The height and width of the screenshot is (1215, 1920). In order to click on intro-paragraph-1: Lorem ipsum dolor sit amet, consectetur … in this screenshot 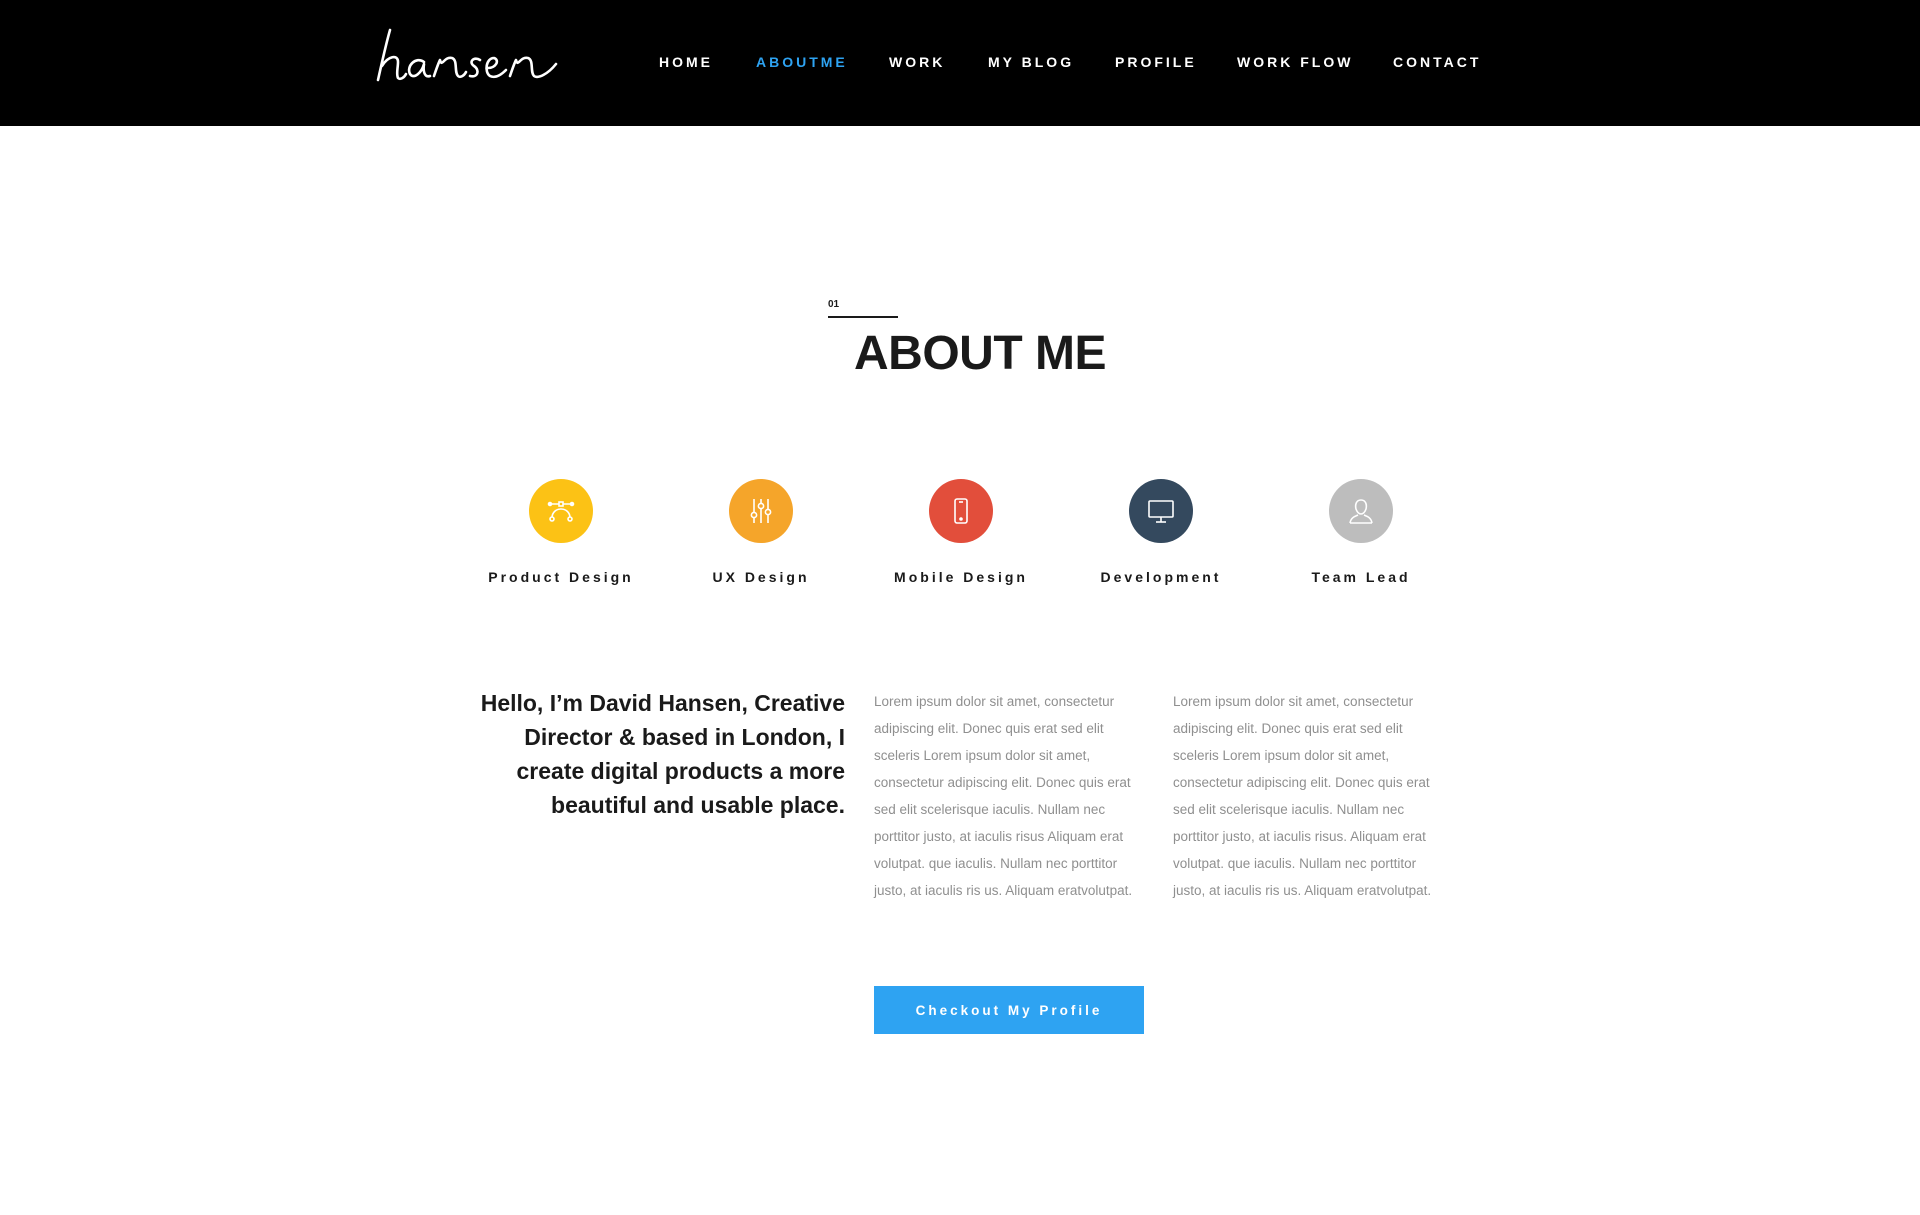, I will do `click(1003, 796)`.